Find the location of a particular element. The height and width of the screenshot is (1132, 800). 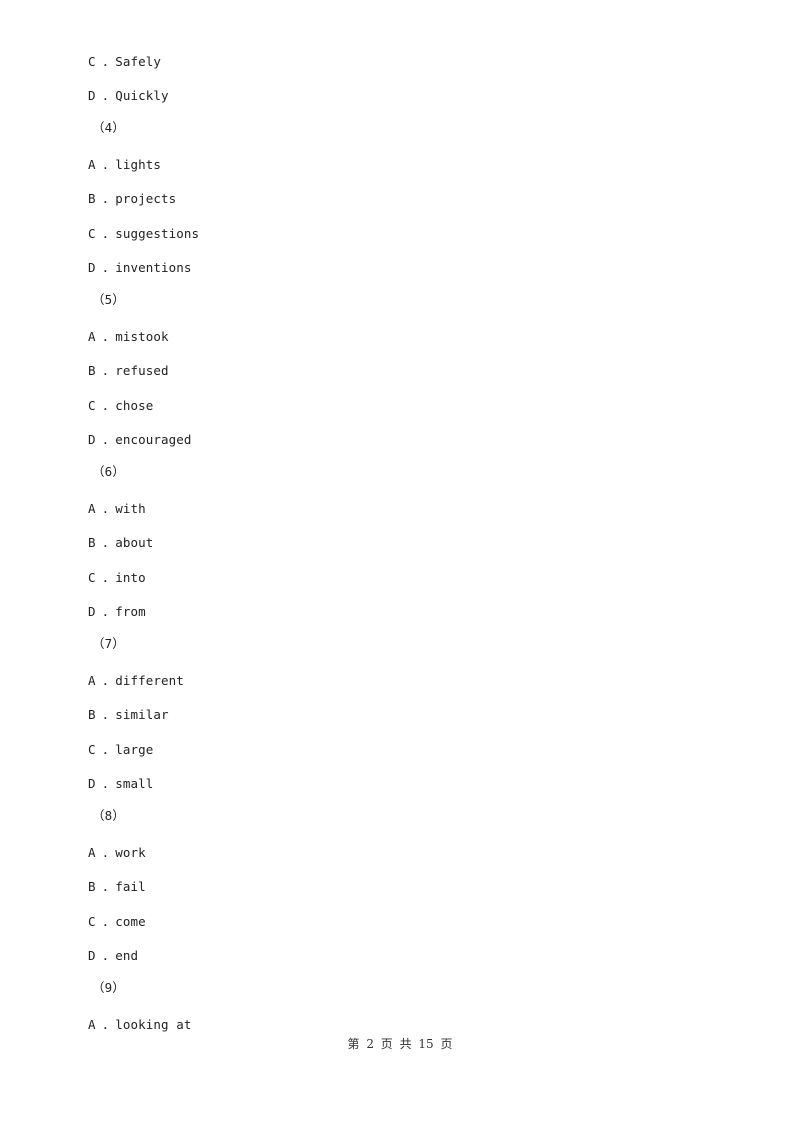

answer-option: A. lights is located at coordinates (124, 165).